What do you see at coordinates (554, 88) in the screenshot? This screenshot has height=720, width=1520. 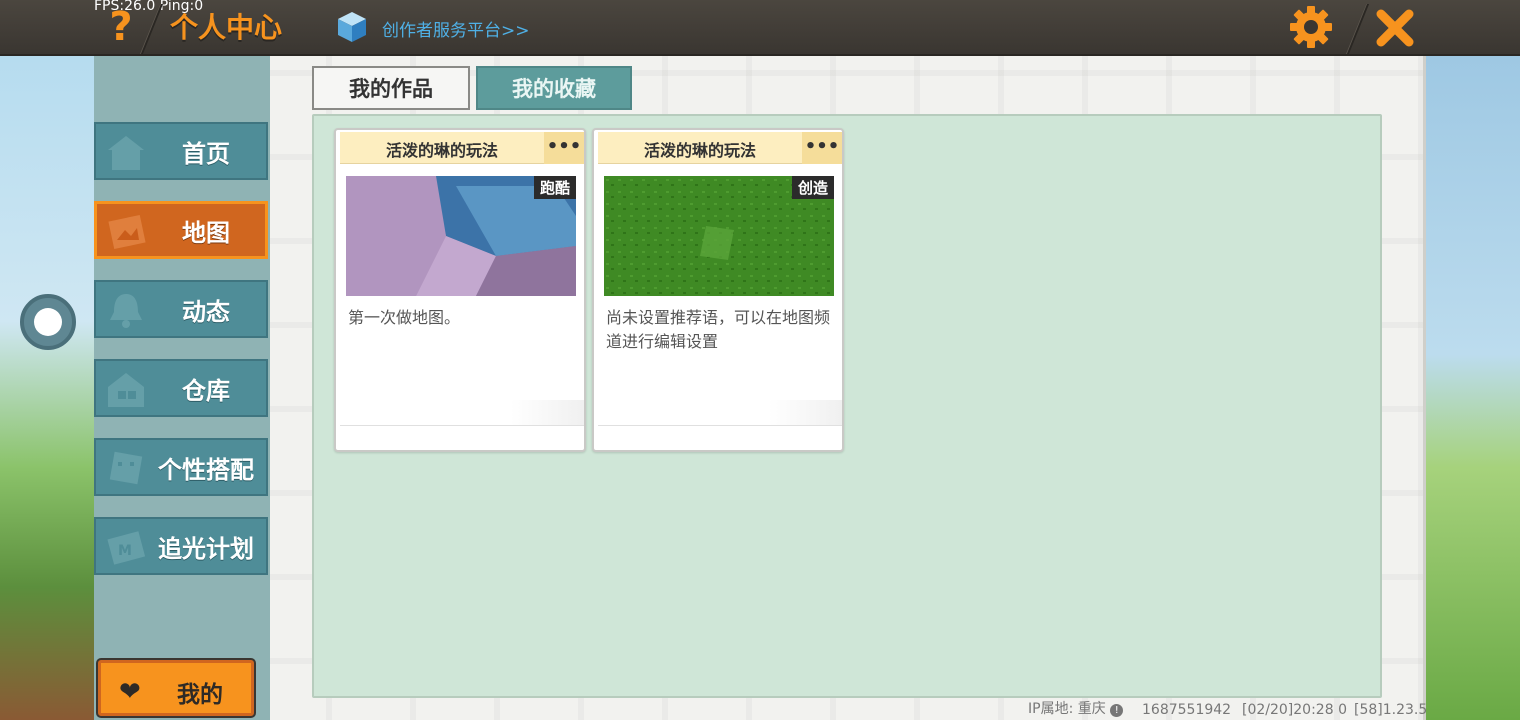 I see `tab-my-favorites: 我的收藏` at bounding box center [554, 88].